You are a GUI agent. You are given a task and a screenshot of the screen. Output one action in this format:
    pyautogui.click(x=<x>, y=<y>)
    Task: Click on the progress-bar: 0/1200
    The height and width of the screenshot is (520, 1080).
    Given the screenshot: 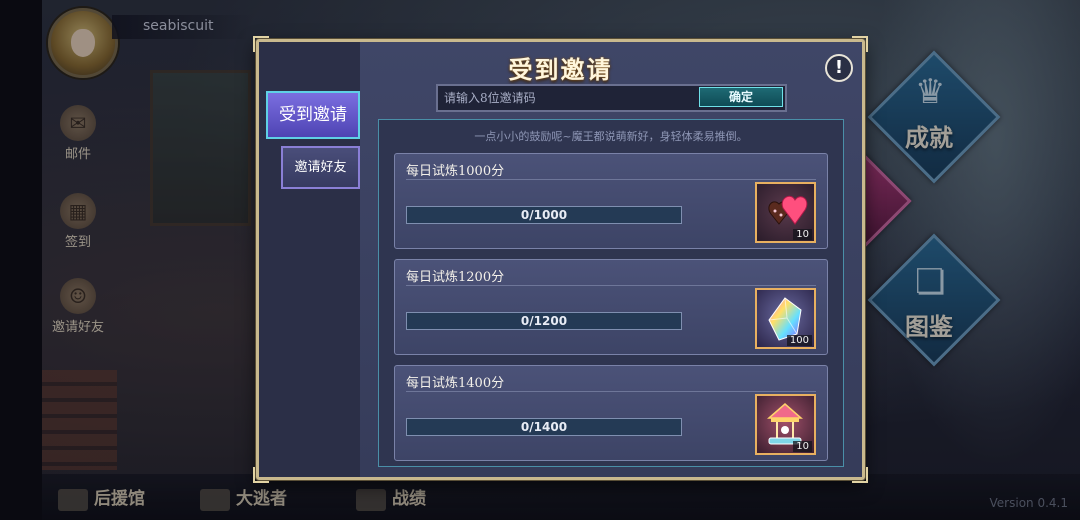 What is the action you would take?
    pyautogui.click(x=544, y=321)
    